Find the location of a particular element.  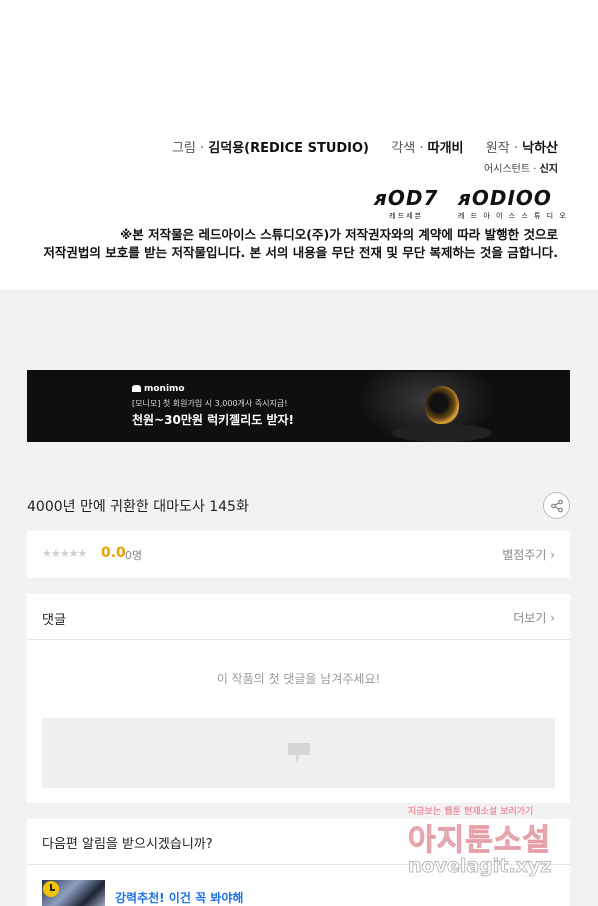

original-label: 원작 · is located at coordinates (504, 148).